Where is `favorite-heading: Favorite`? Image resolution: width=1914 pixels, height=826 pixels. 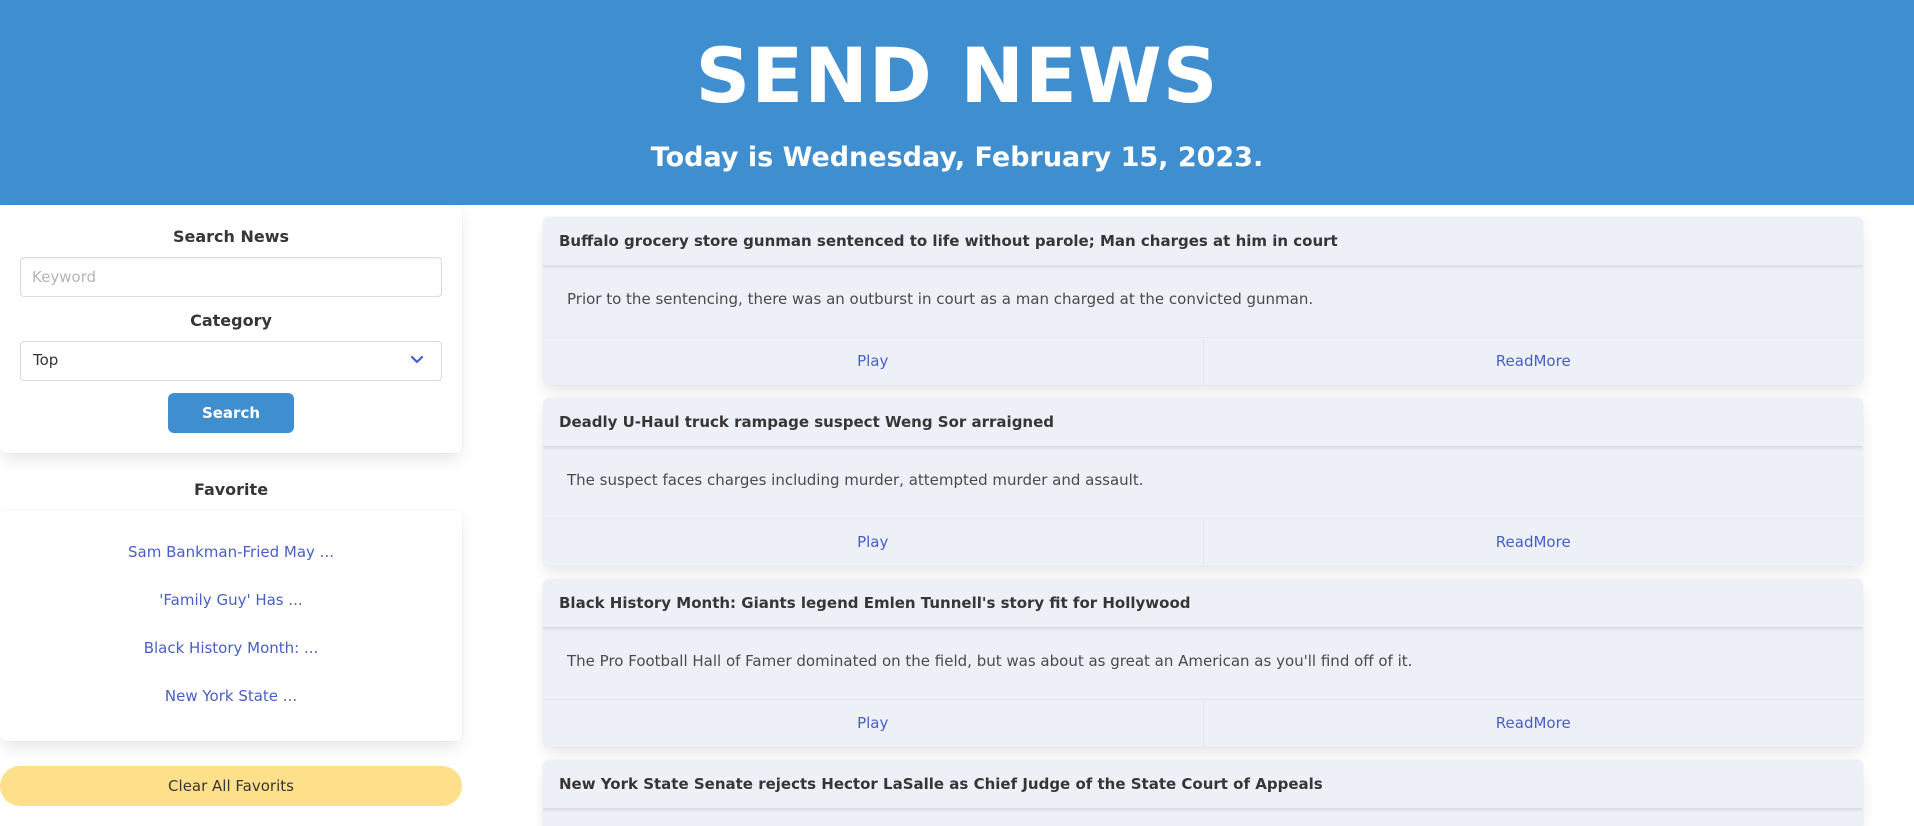 favorite-heading: Favorite is located at coordinates (231, 489).